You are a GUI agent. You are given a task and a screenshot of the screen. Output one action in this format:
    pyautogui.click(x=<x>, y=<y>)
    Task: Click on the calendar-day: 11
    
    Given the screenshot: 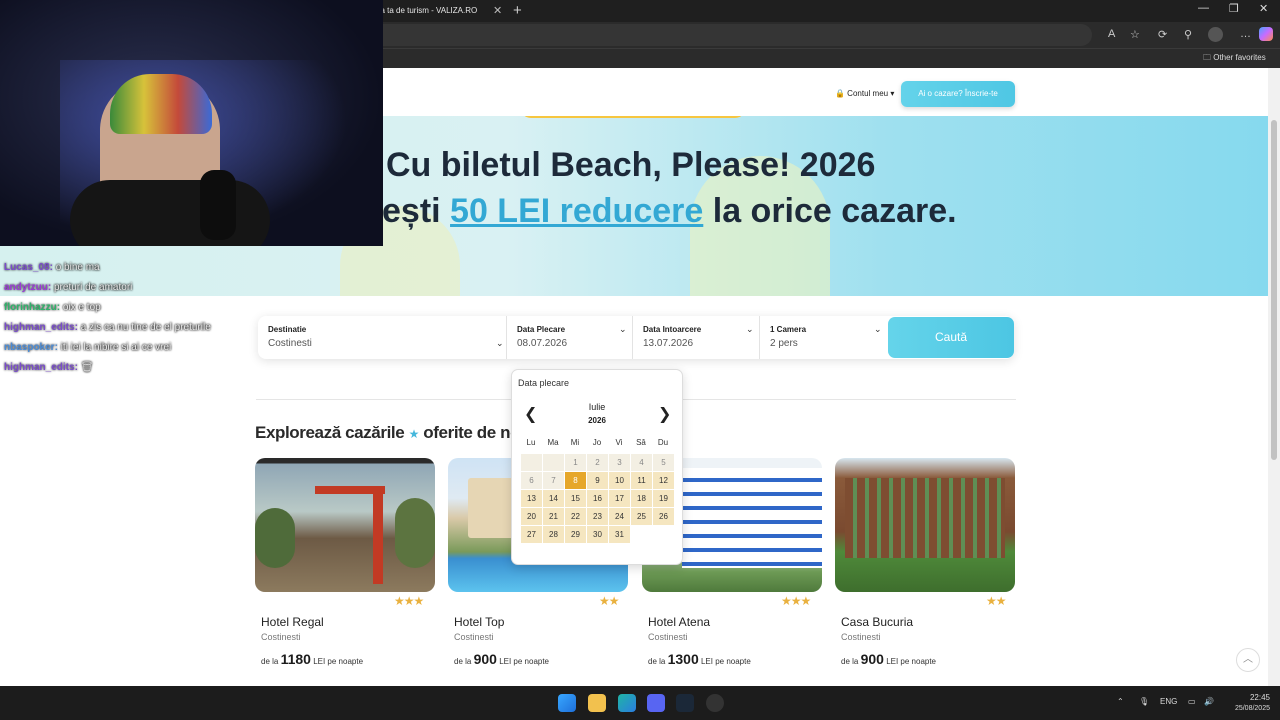 What is the action you would take?
    pyautogui.click(x=641, y=480)
    